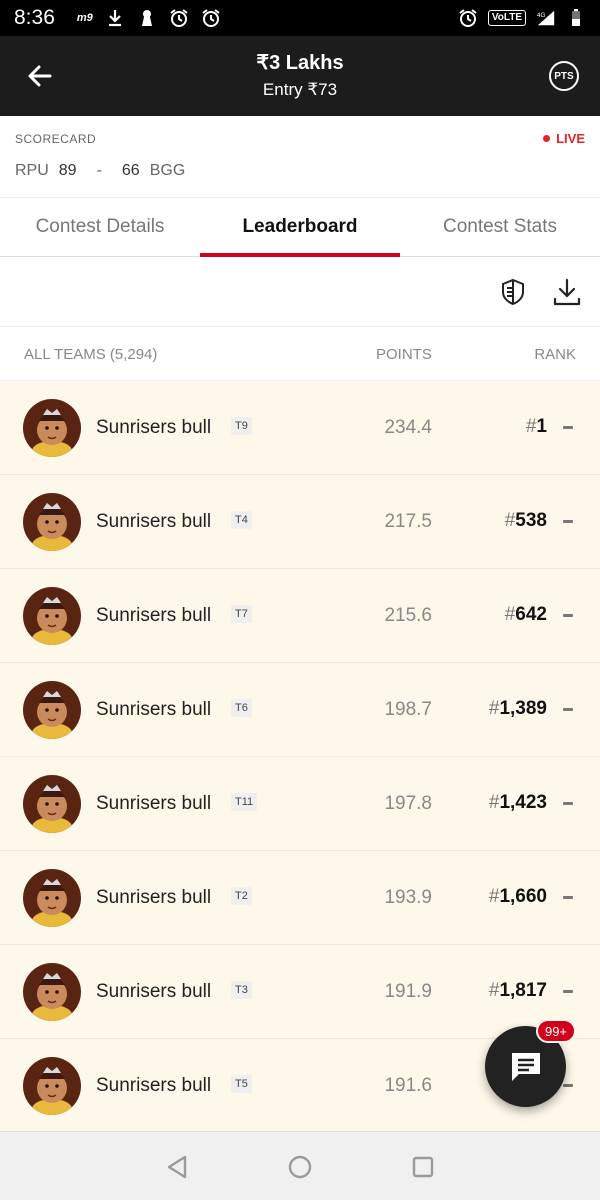 The image size is (600, 1200). I want to click on leaderboard-row: Sunrisers bull T2 193.9 #1,660, so click(300, 898).